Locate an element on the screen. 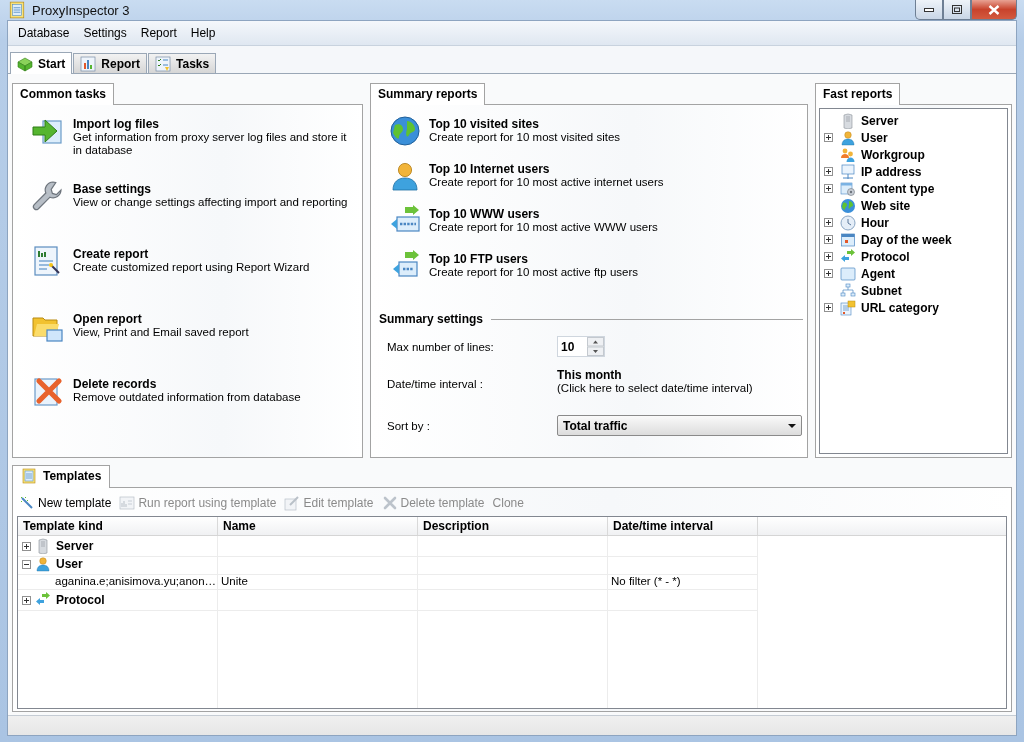 This screenshot has width=1024, height=742. column-header: Date/time interval is located at coordinates (683, 526).